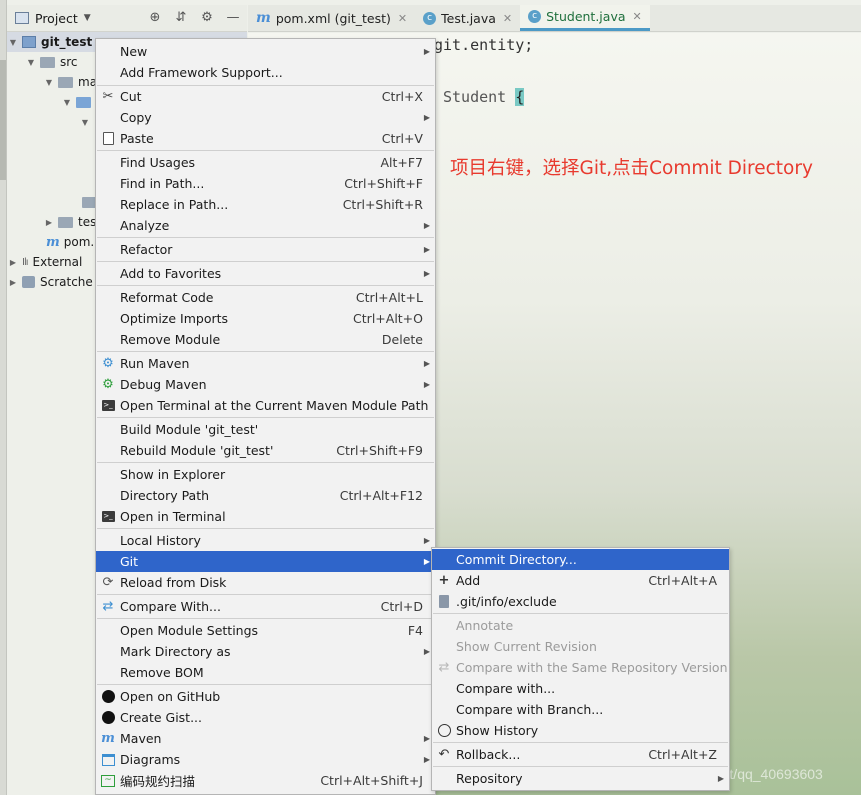  What do you see at coordinates (108, 781) in the screenshot?
I see `scan-icon: ~` at bounding box center [108, 781].